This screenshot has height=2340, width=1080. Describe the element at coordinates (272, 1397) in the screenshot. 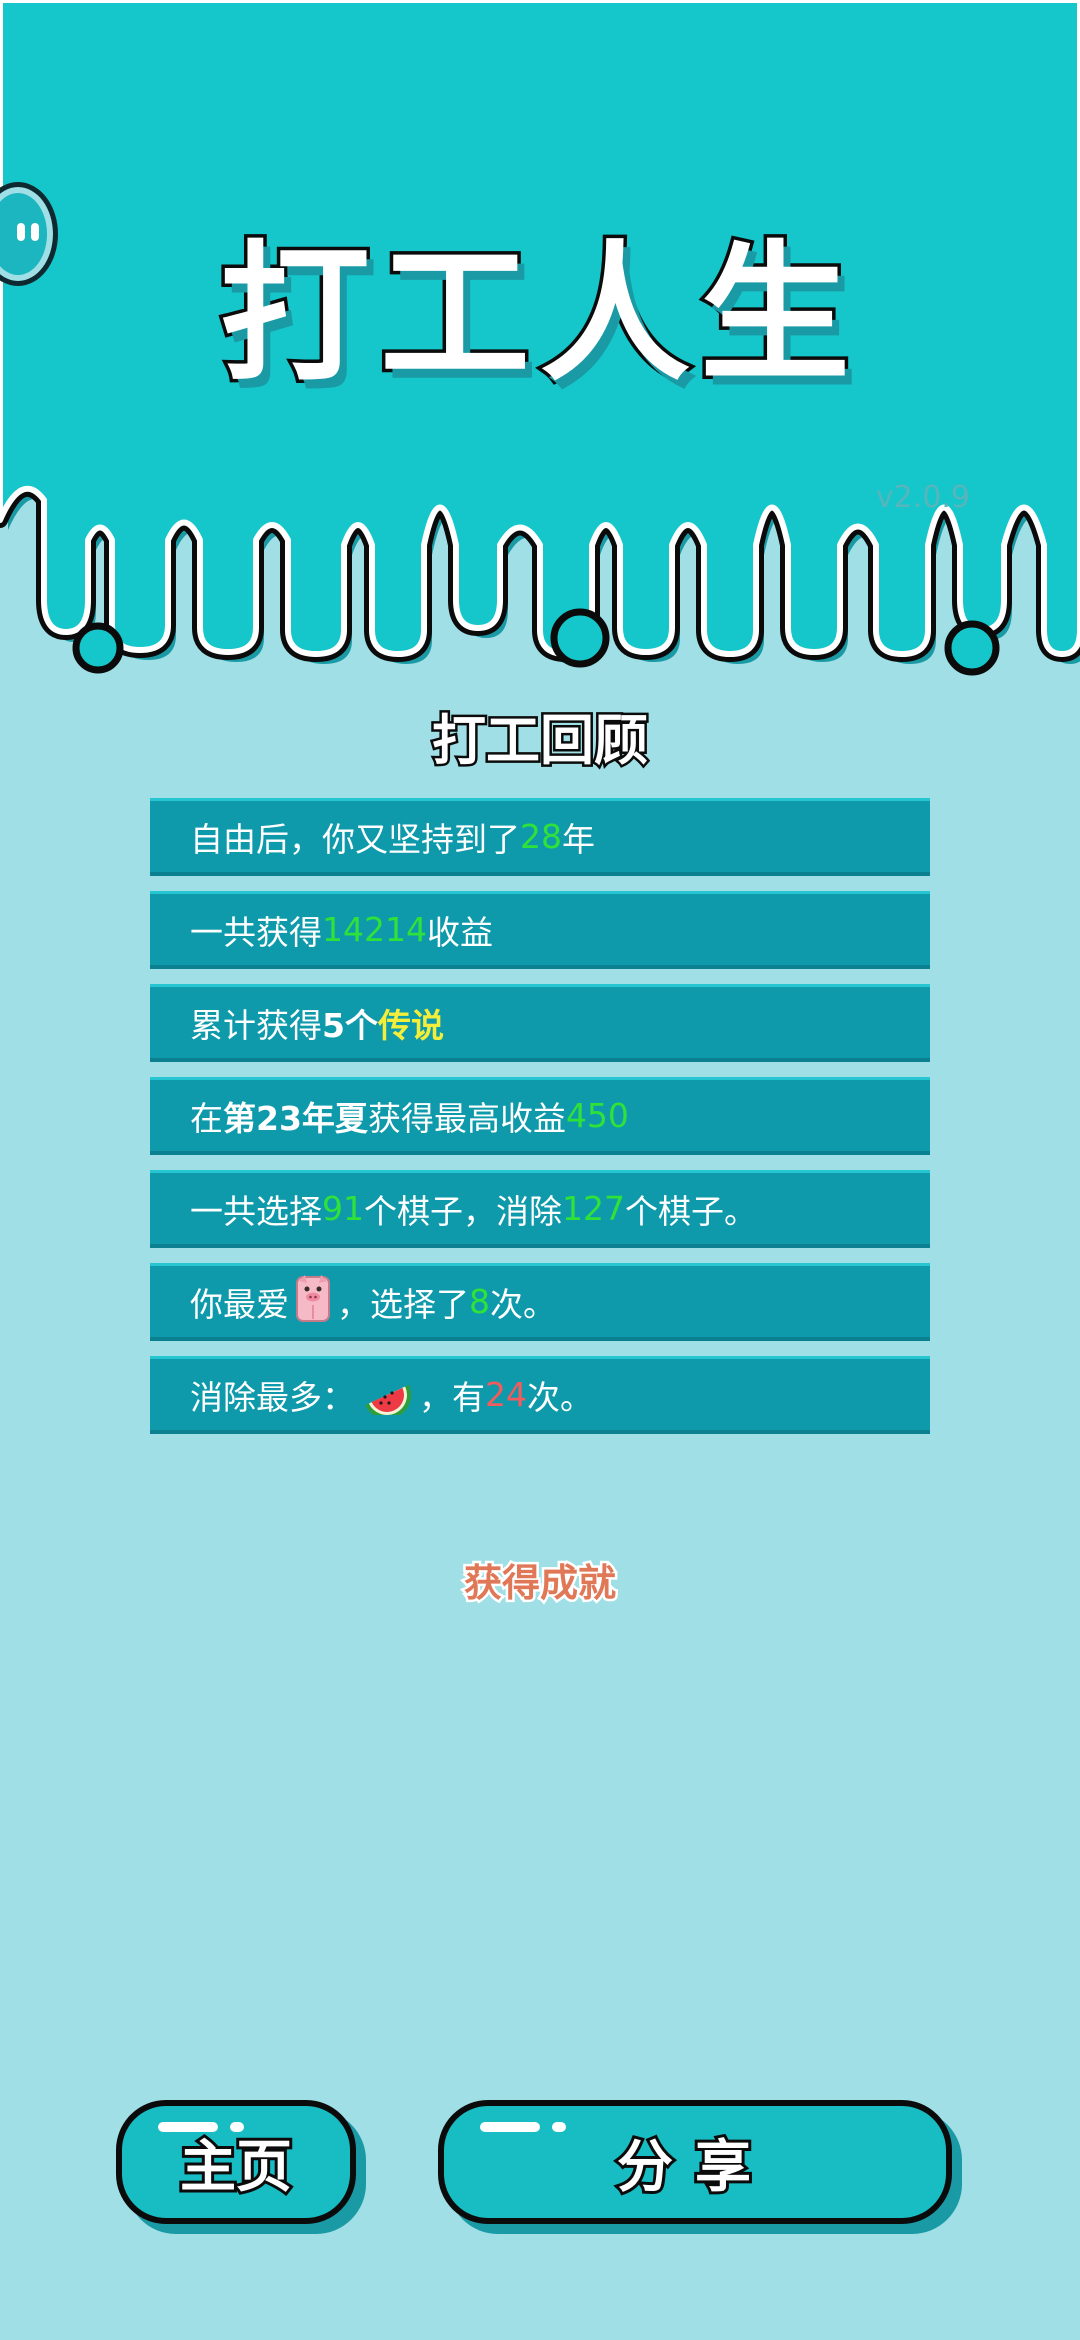

I see `row-text: 消除最多：` at that location.